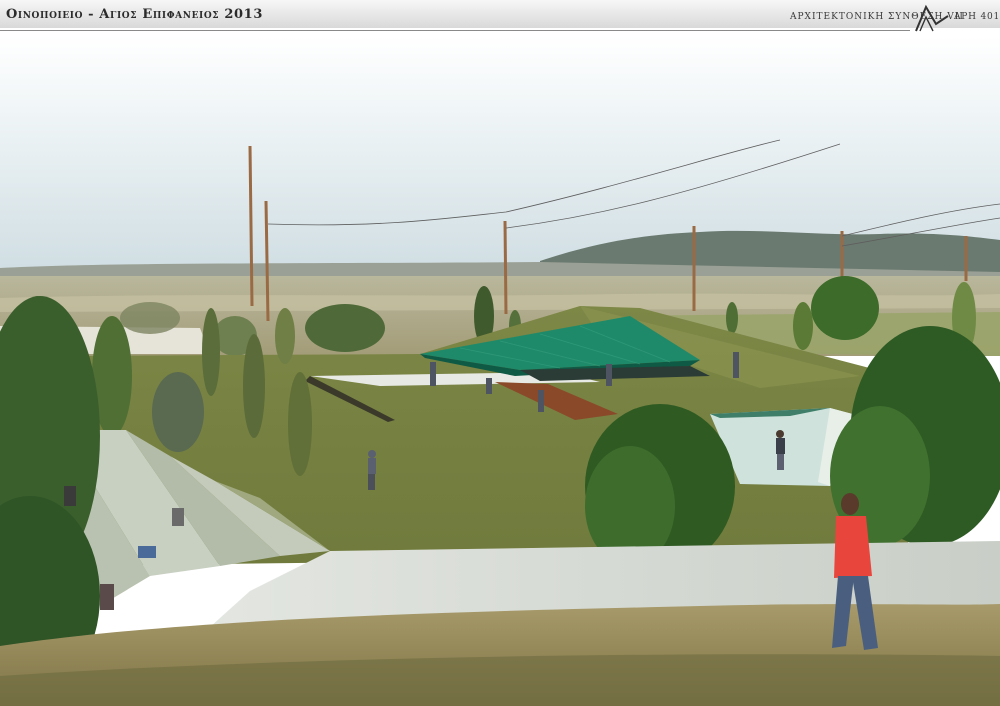 The width and height of the screenshot is (1000, 706). What do you see at coordinates (455, 30) in the screenshot?
I see `header-rule` at bounding box center [455, 30].